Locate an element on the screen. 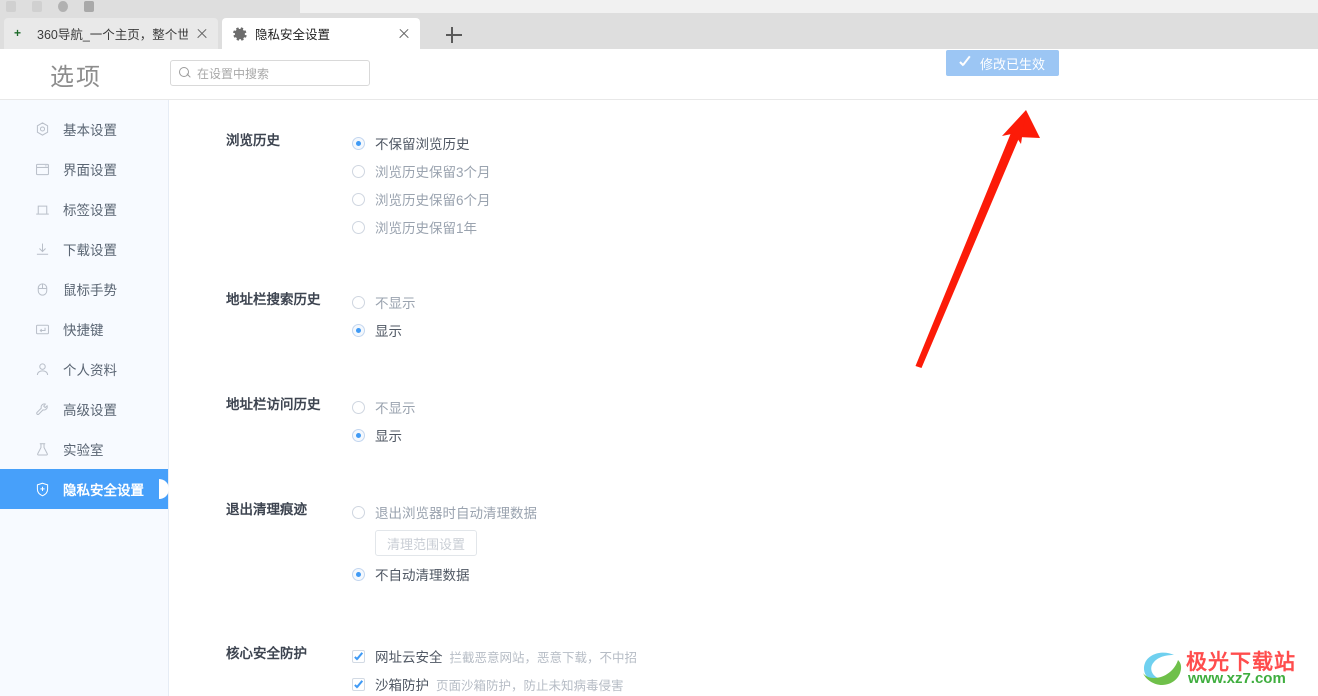  radio-group-visit-history: 不显示 显示 is located at coordinates (384, 421).